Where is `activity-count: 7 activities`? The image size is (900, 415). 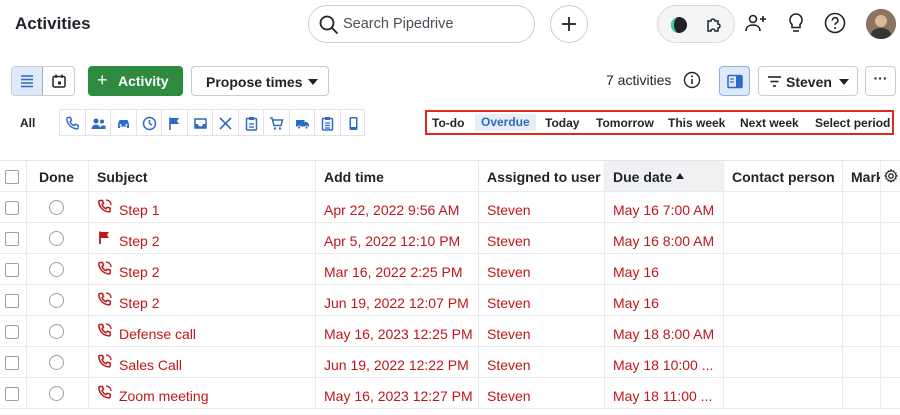 activity-count: 7 activities is located at coordinates (639, 80).